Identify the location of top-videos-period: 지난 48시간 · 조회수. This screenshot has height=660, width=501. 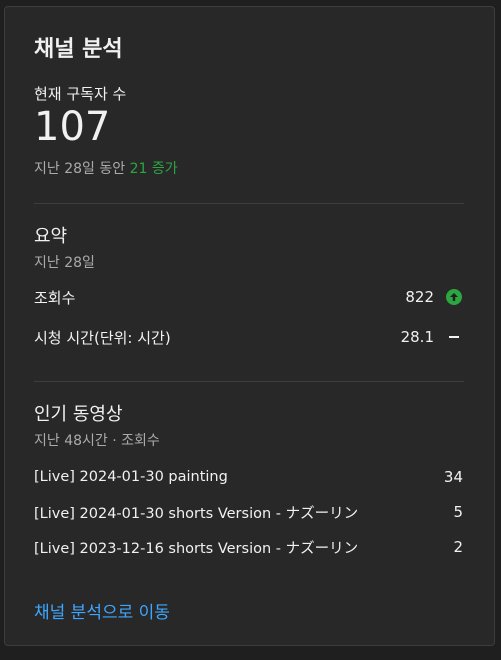
(97, 441).